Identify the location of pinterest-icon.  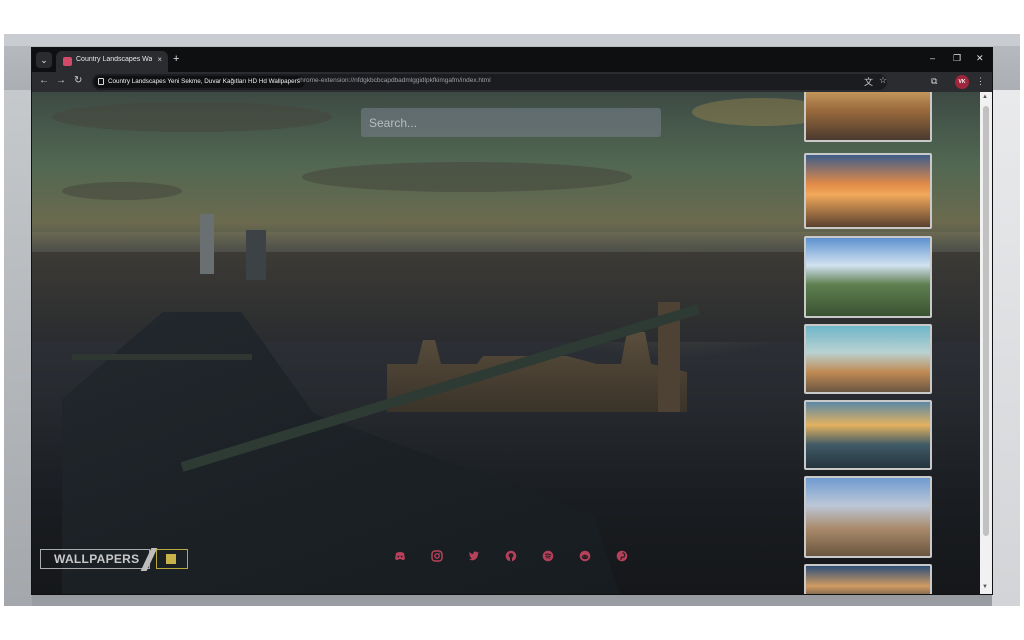
(622, 556).